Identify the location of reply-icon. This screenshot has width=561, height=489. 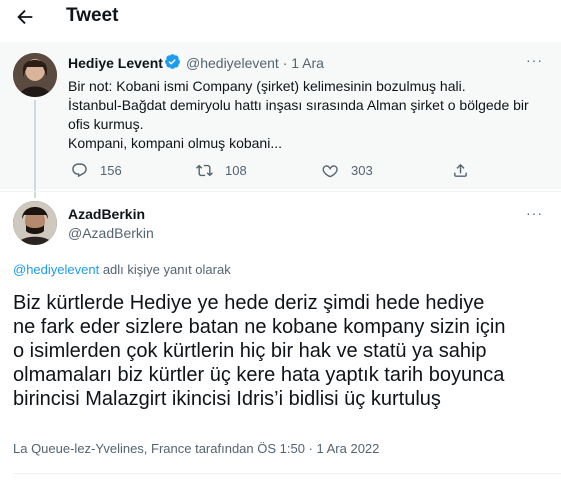
(79, 170).